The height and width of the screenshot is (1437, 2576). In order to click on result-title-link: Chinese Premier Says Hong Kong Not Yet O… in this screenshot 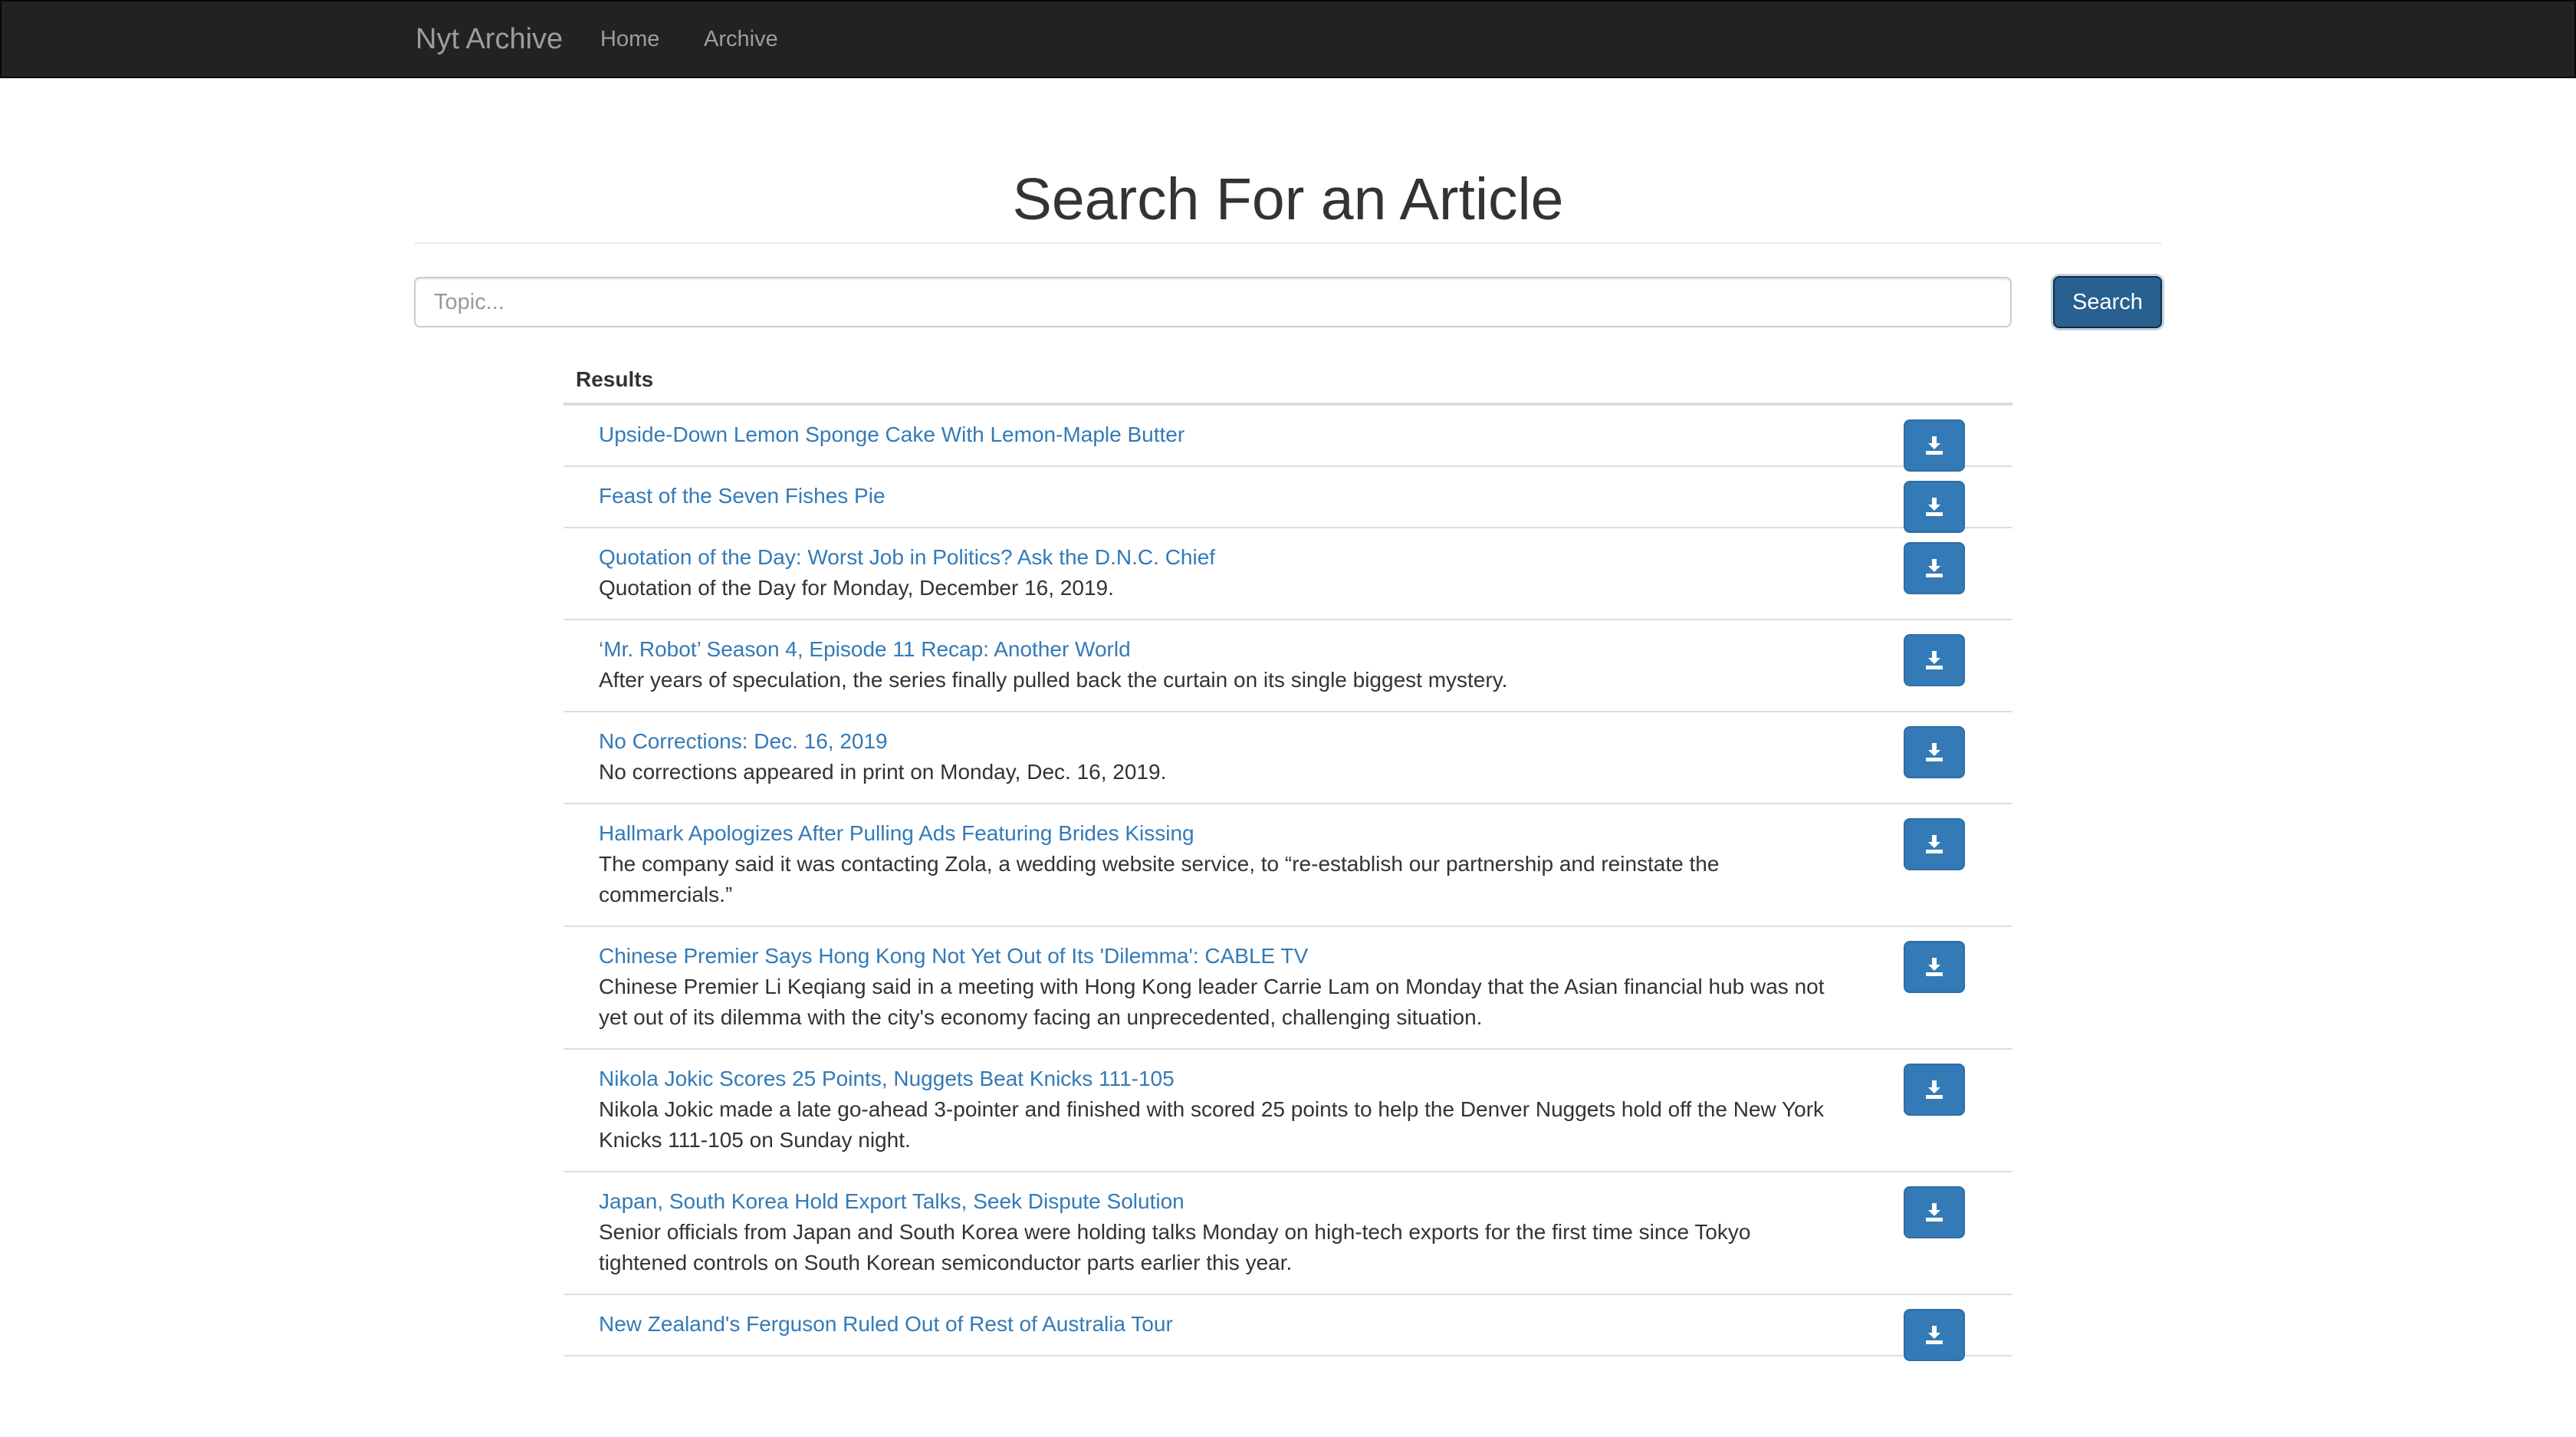, I will do `click(1222, 956)`.